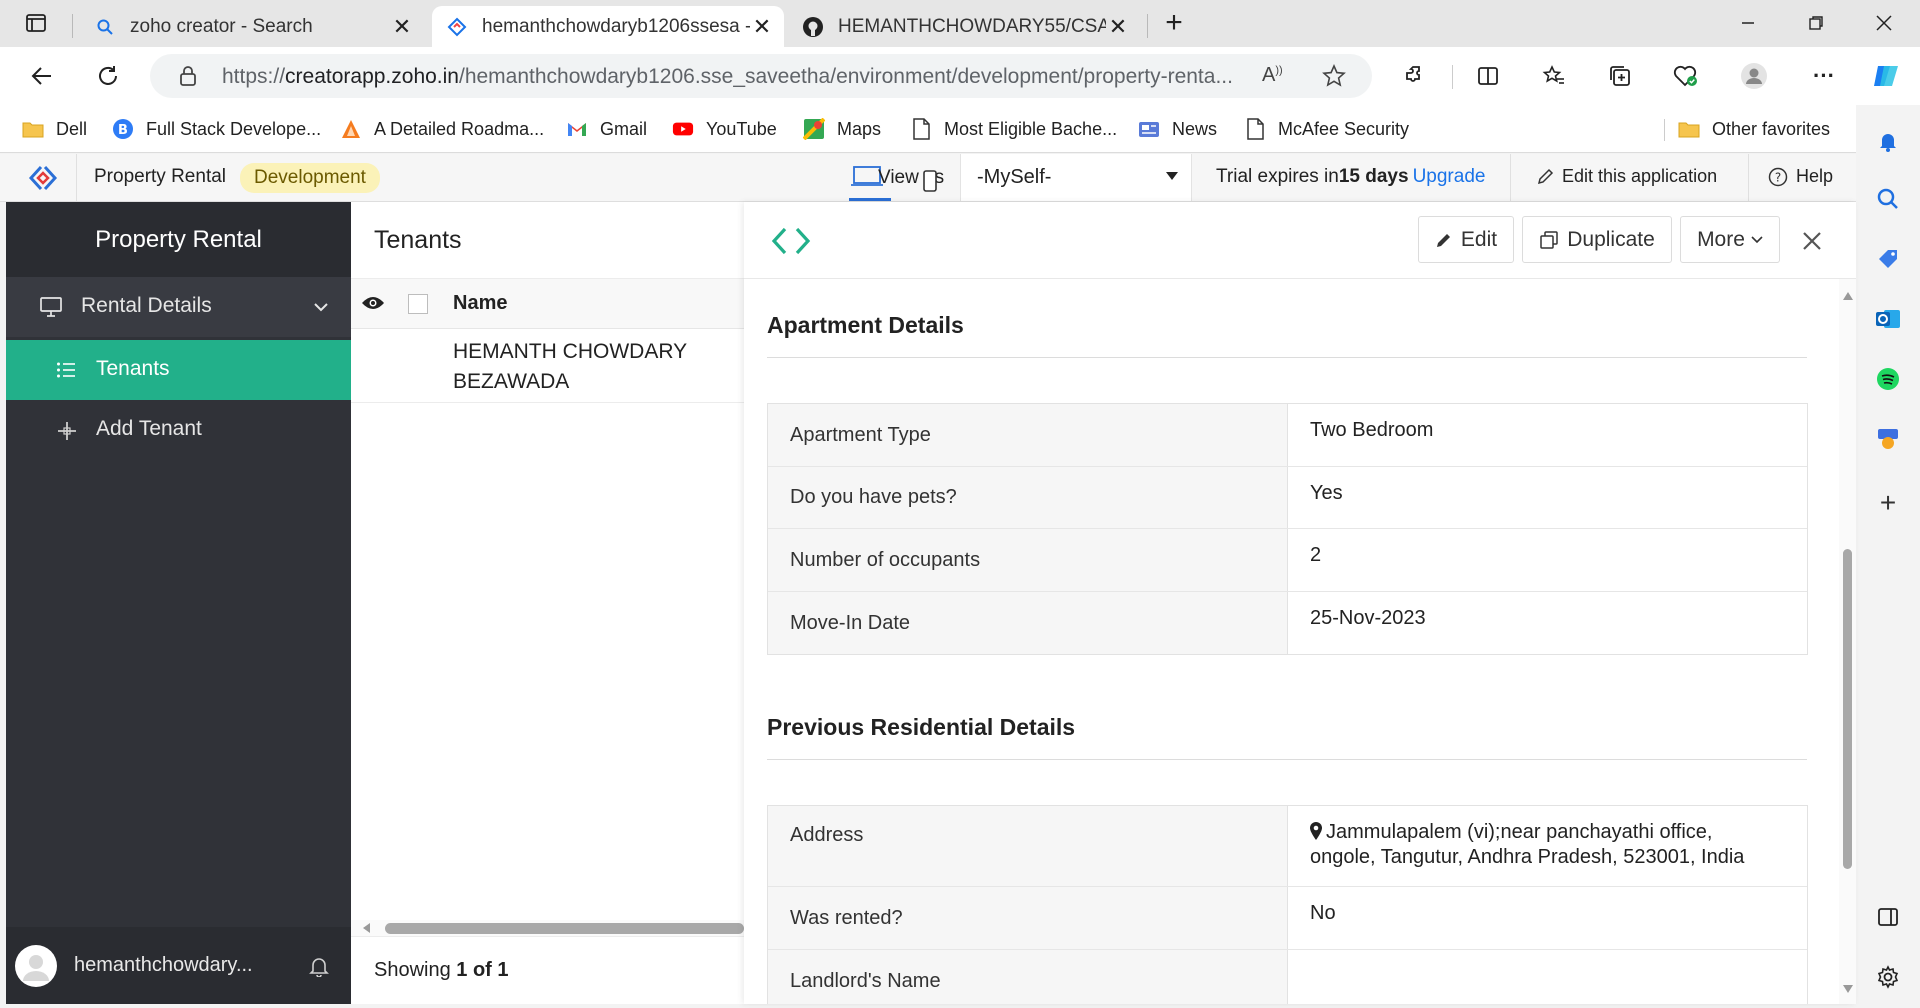 Image resolution: width=1920 pixels, height=1008 pixels. I want to click on view-as-toggle: View as, so click(897, 178).